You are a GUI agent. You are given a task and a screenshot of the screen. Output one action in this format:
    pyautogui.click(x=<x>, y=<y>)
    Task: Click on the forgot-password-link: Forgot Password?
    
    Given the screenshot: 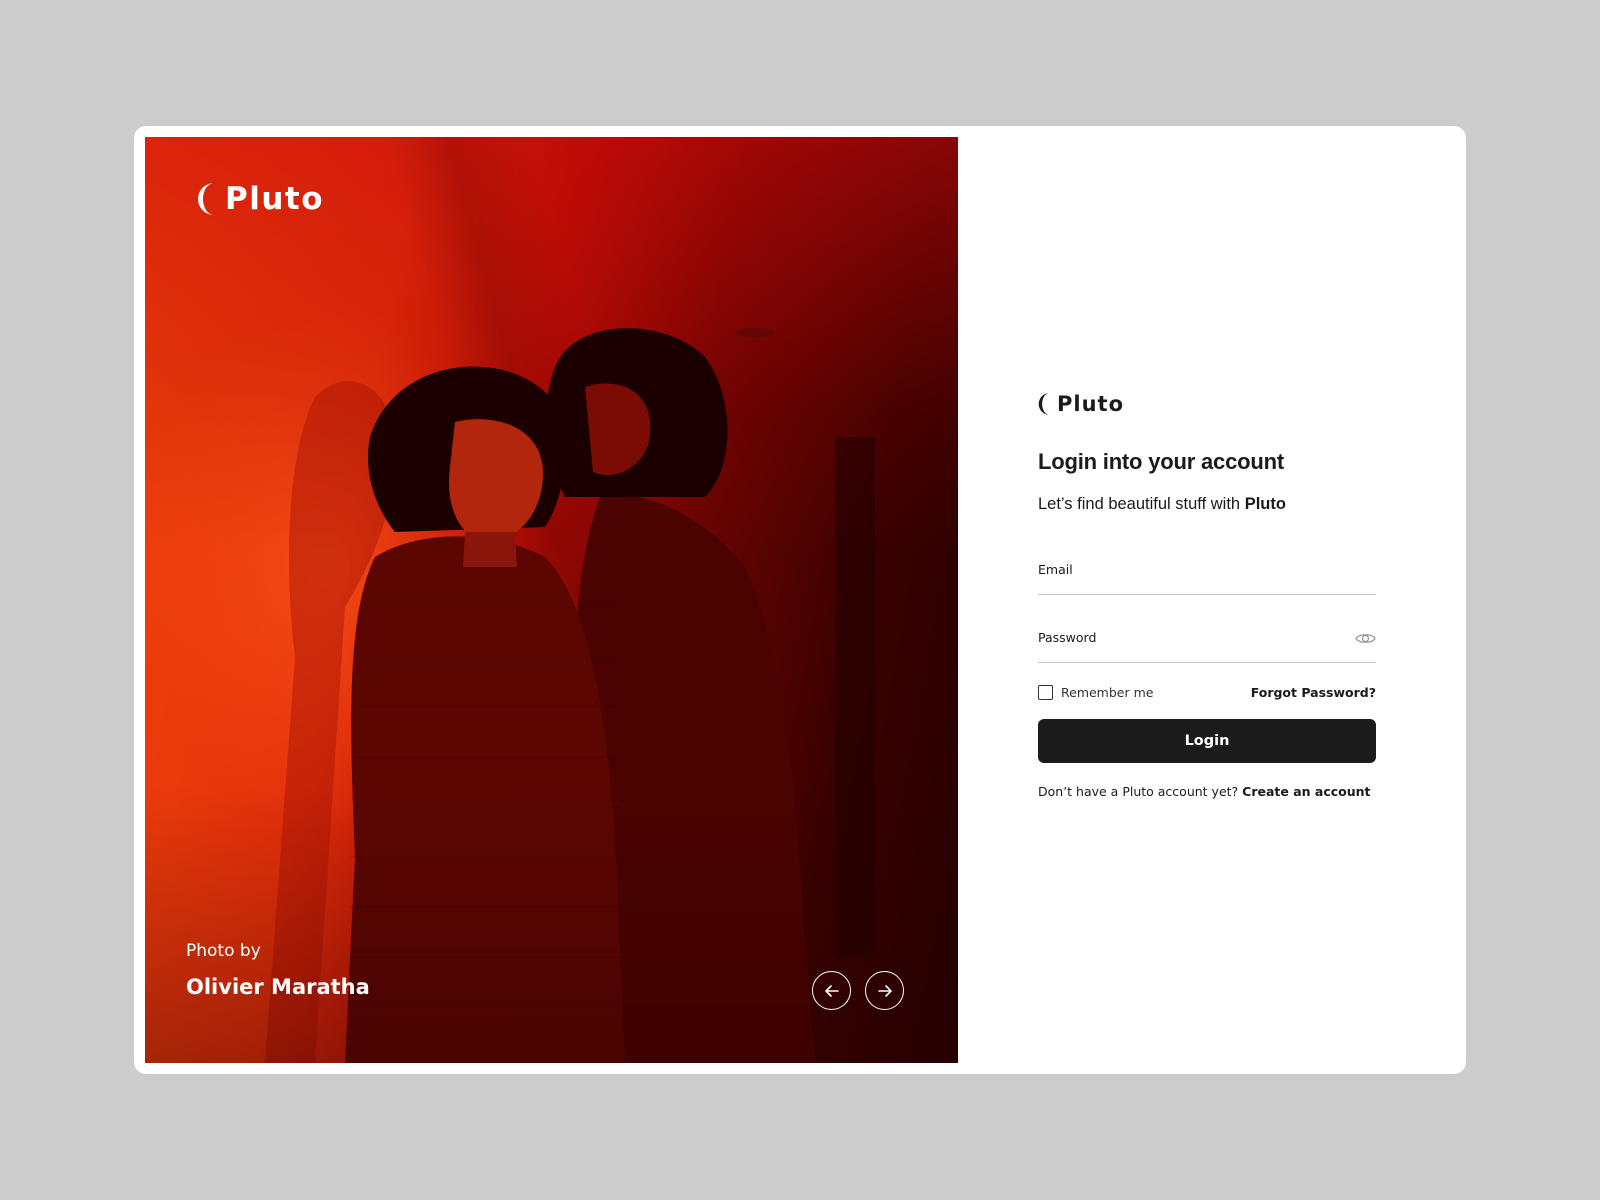 What is the action you would take?
    pyautogui.click(x=1313, y=692)
    